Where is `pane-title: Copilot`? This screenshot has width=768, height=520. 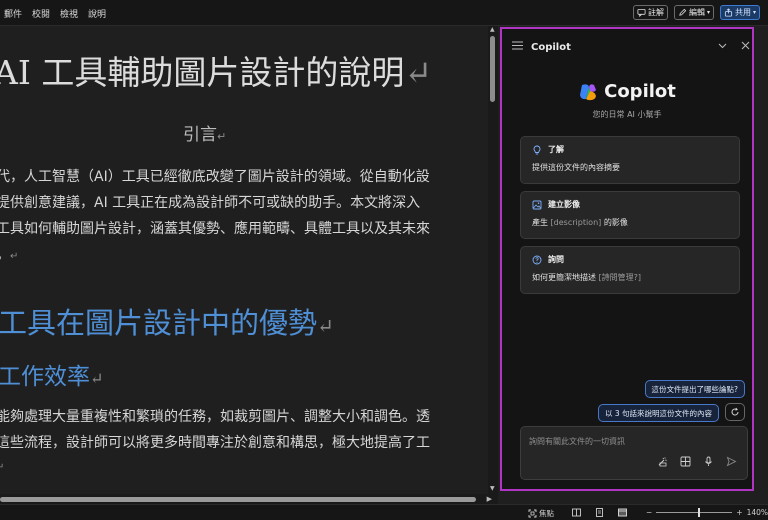
pane-title: Copilot is located at coordinates (551, 47).